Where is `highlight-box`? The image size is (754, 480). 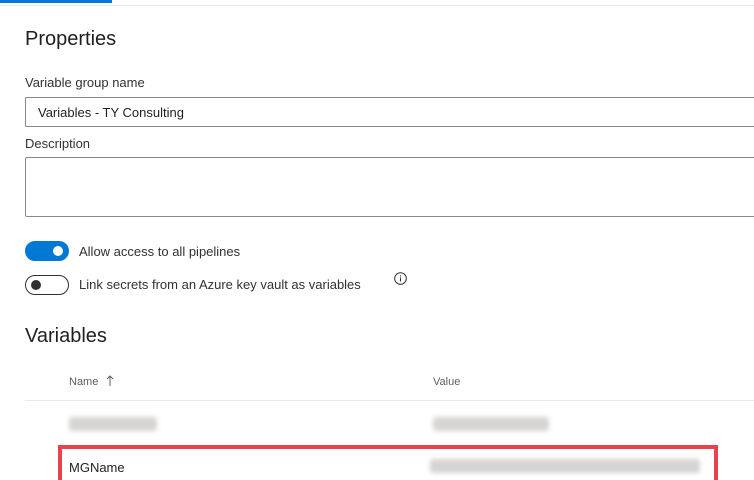
highlight-box is located at coordinates (388, 462).